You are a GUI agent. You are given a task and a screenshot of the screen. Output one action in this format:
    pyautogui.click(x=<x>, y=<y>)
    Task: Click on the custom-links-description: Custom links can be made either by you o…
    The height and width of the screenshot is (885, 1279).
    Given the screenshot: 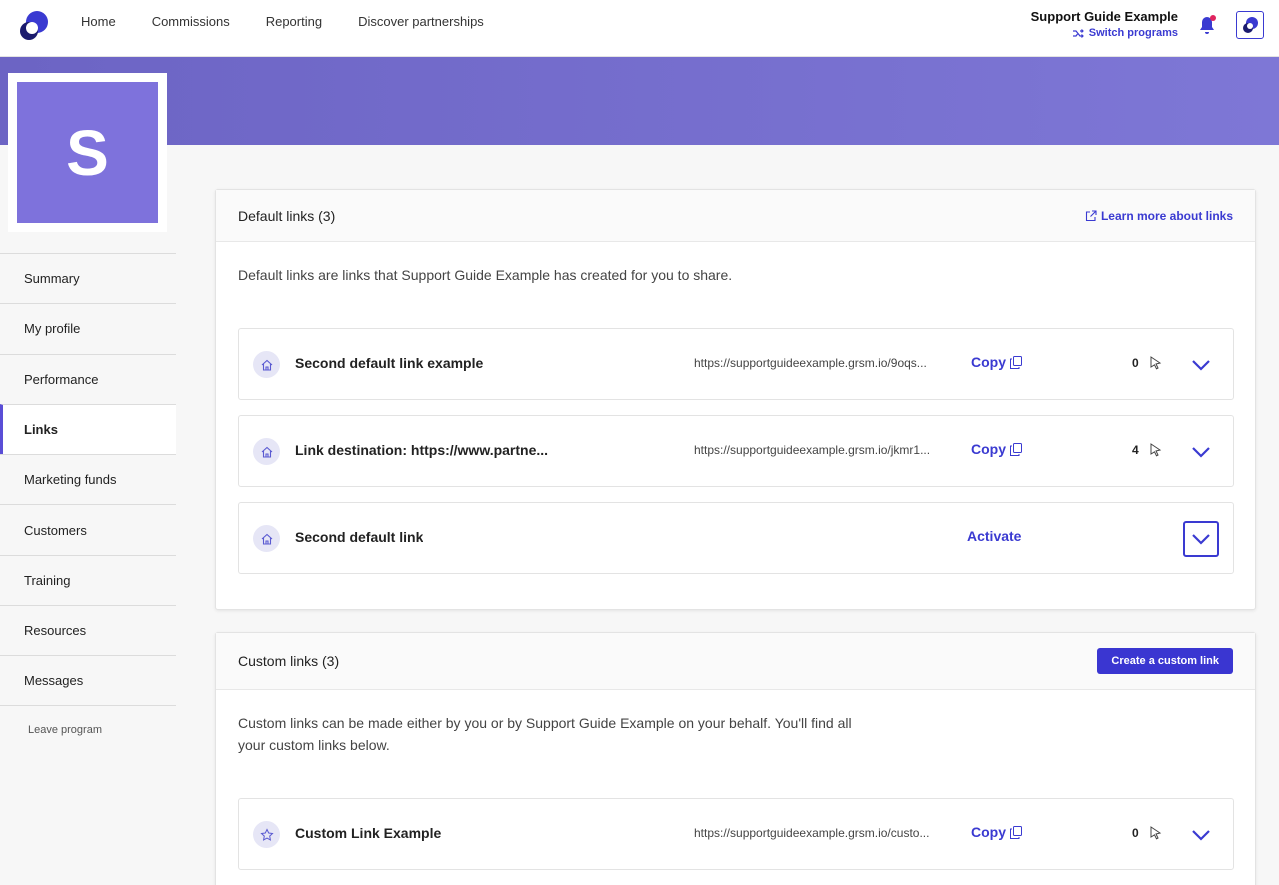 What is the action you would take?
    pyautogui.click(x=545, y=734)
    